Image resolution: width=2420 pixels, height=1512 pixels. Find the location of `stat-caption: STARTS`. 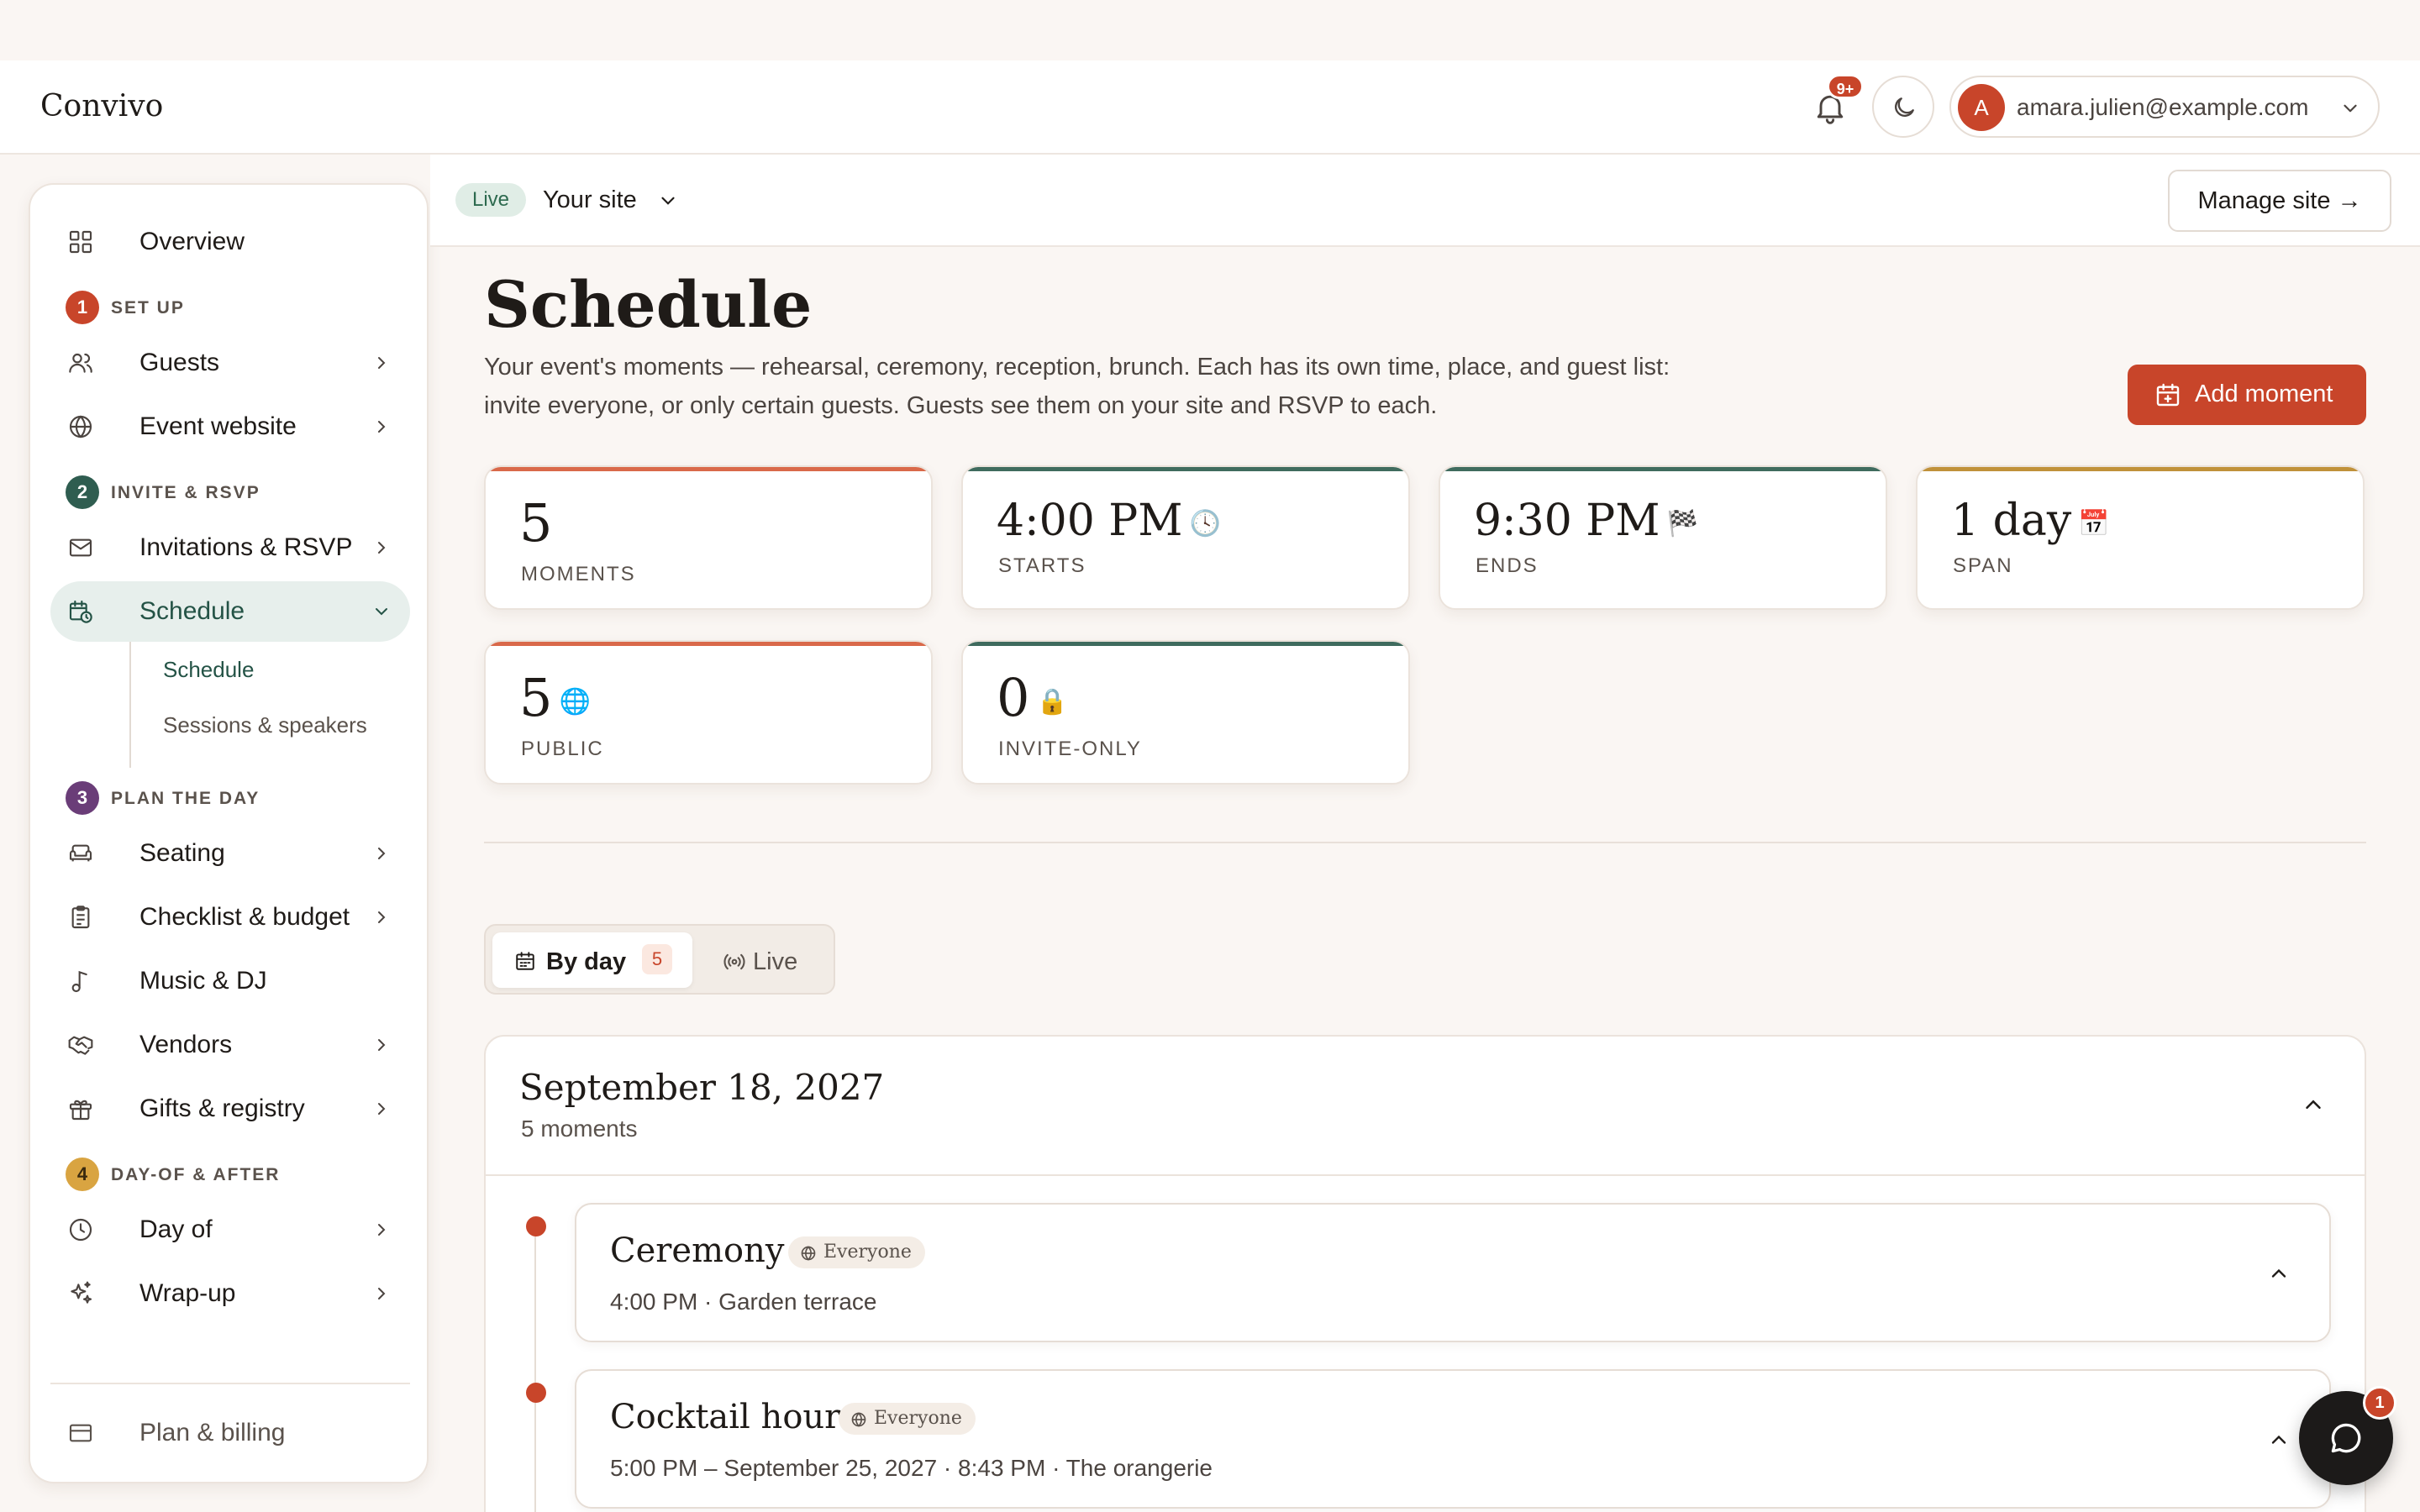

stat-caption: STARTS is located at coordinates (1042, 565).